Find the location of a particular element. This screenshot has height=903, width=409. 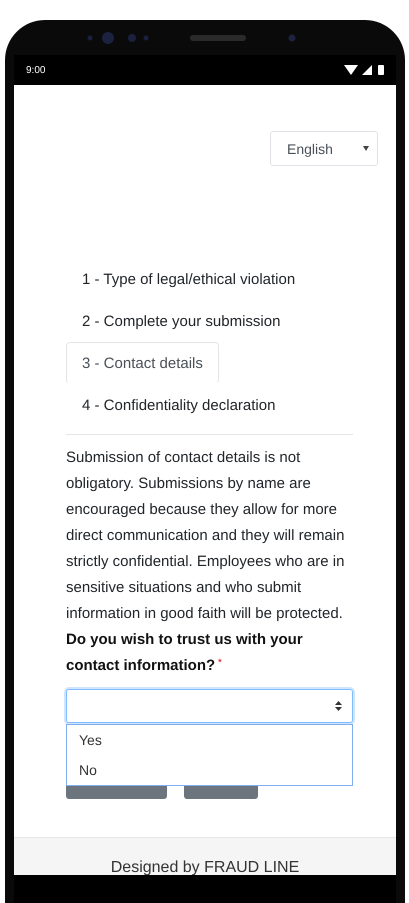

step-tab: 3 - Contact details is located at coordinates (142, 363).